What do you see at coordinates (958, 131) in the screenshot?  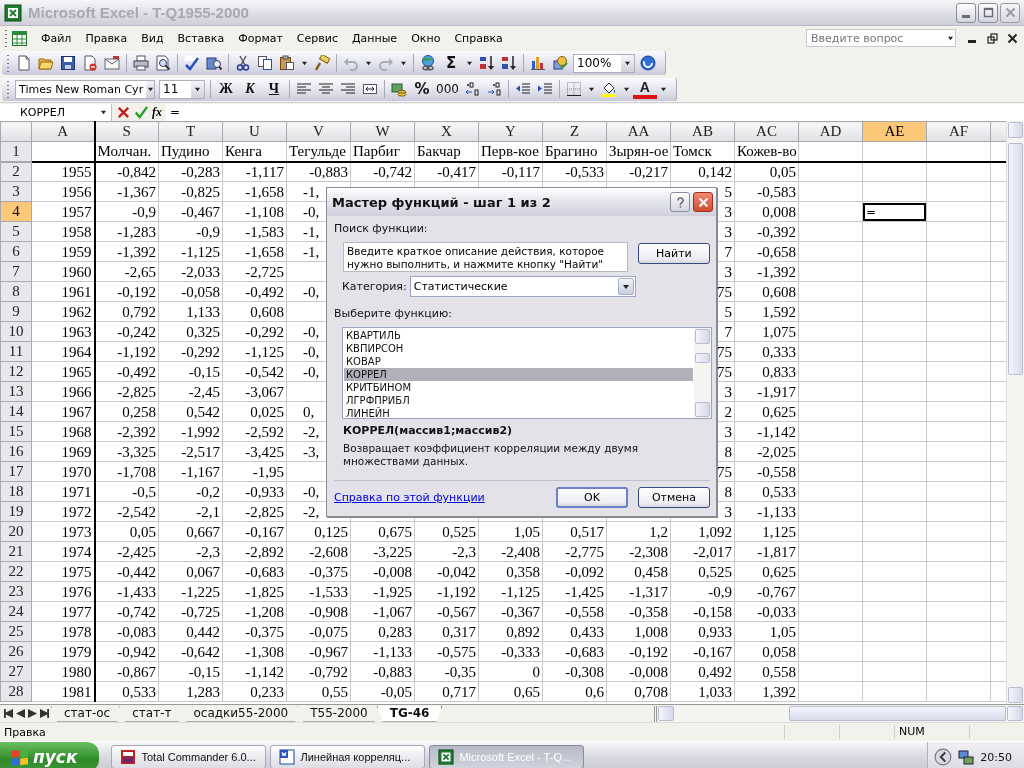 I see `column-header: AF` at bounding box center [958, 131].